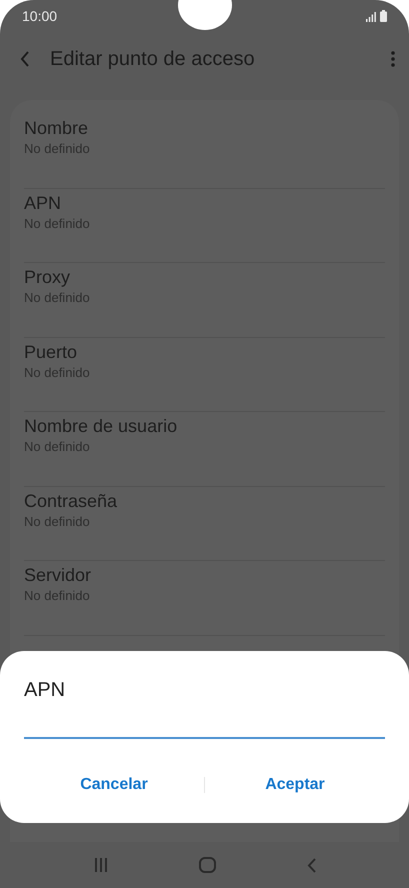 The height and width of the screenshot is (888, 409). What do you see at coordinates (45, 690) in the screenshot?
I see `dialog-title: APN` at bounding box center [45, 690].